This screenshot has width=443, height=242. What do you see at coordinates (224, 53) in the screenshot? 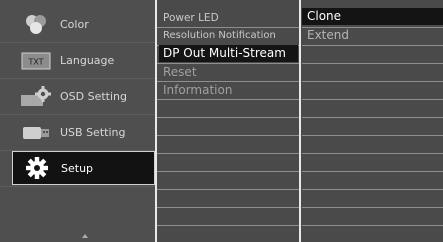
I see `submenu-item-dp-out-multi-stream: DP Out Multi-Stream` at bounding box center [224, 53].